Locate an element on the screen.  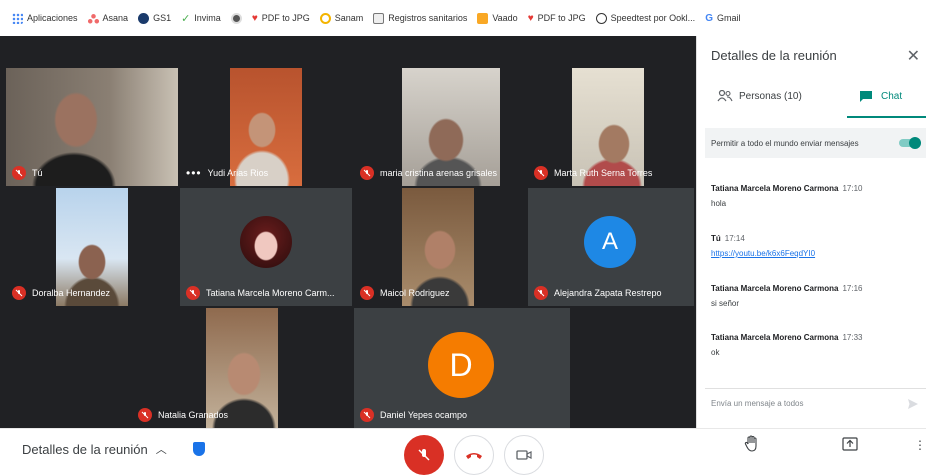
participant-tile: Marta Ruth Serna Torres is located at coordinates (611, 127).